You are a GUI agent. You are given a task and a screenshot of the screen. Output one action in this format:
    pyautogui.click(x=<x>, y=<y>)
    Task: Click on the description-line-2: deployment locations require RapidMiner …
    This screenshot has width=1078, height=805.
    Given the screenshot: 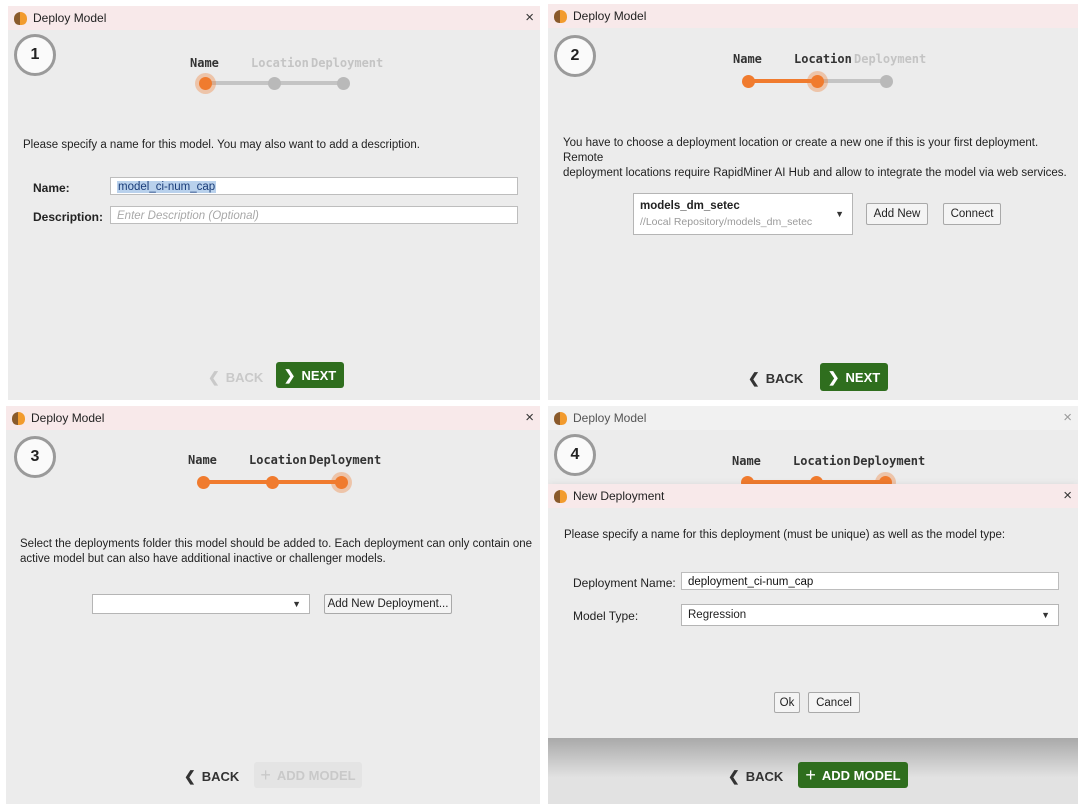 What is the action you would take?
    pyautogui.click(x=815, y=173)
    